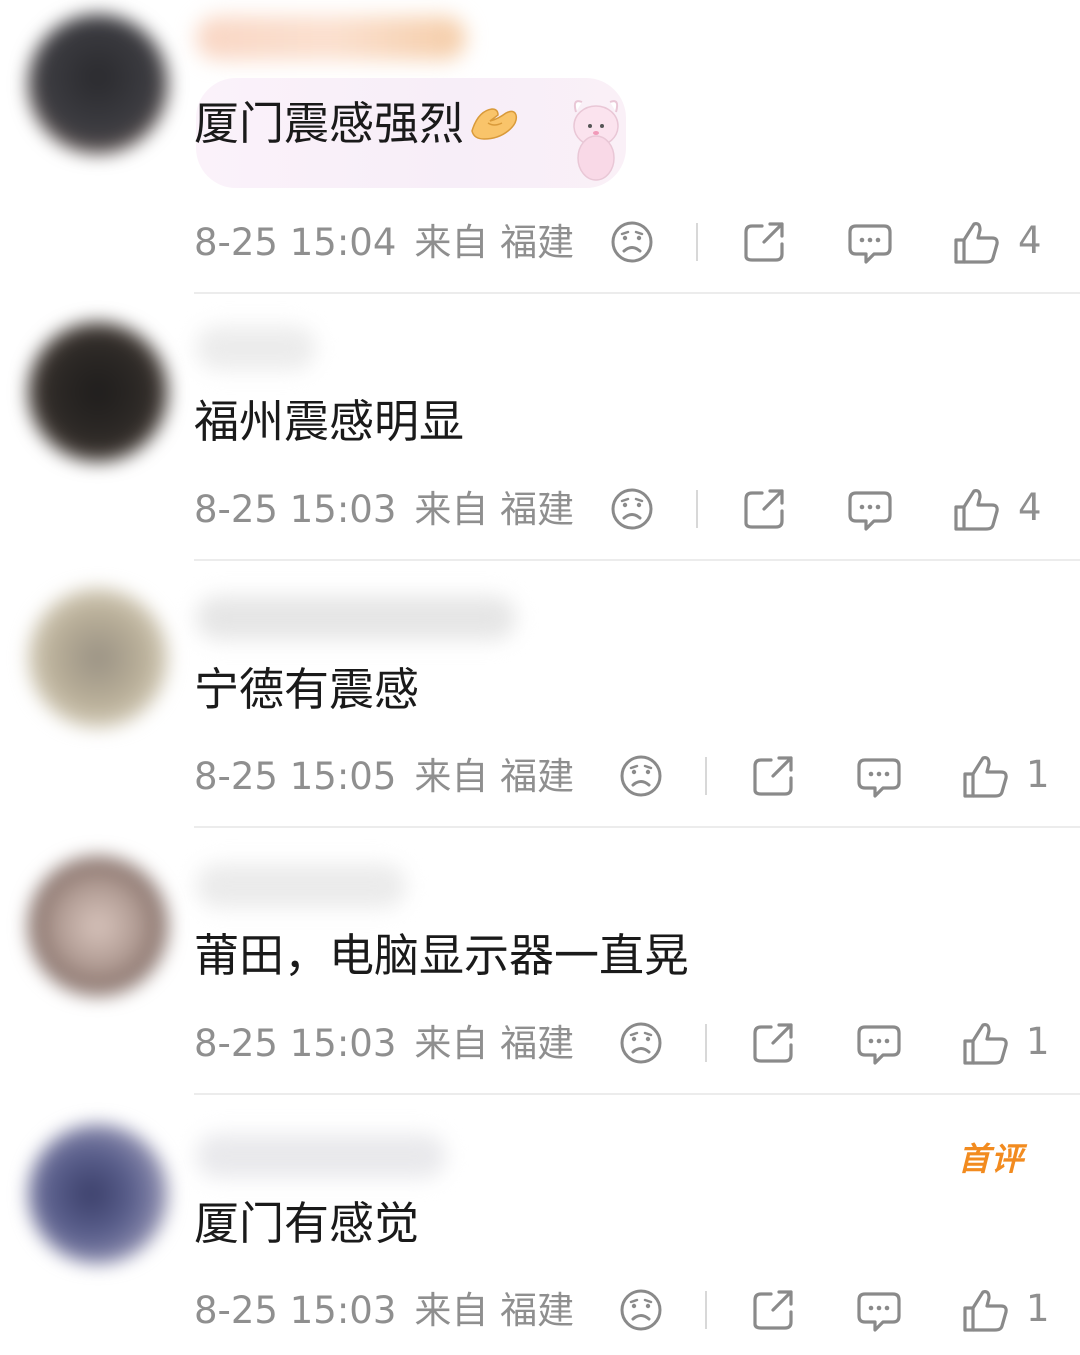 Image resolution: width=1080 pixels, height=1355 pixels. What do you see at coordinates (494, 124) in the screenshot?
I see `pinched-hands-emoji-icon` at bounding box center [494, 124].